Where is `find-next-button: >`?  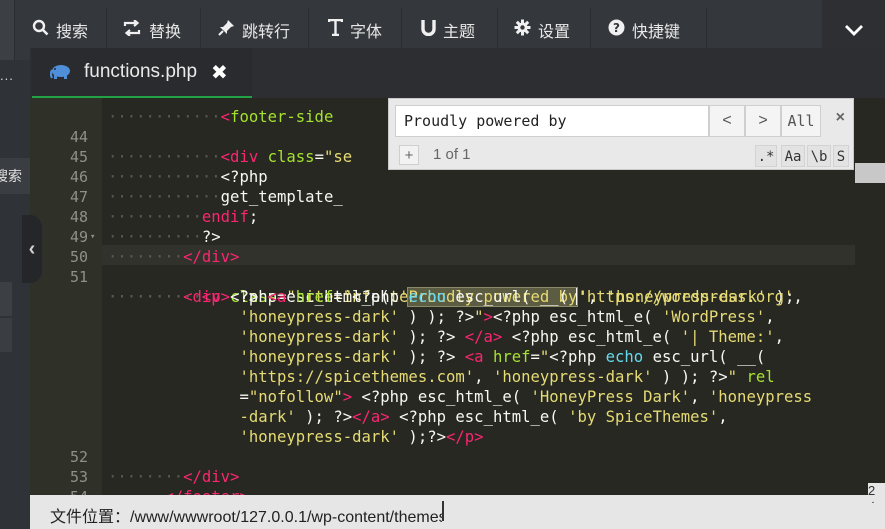
find-next-button: > is located at coordinates (763, 121).